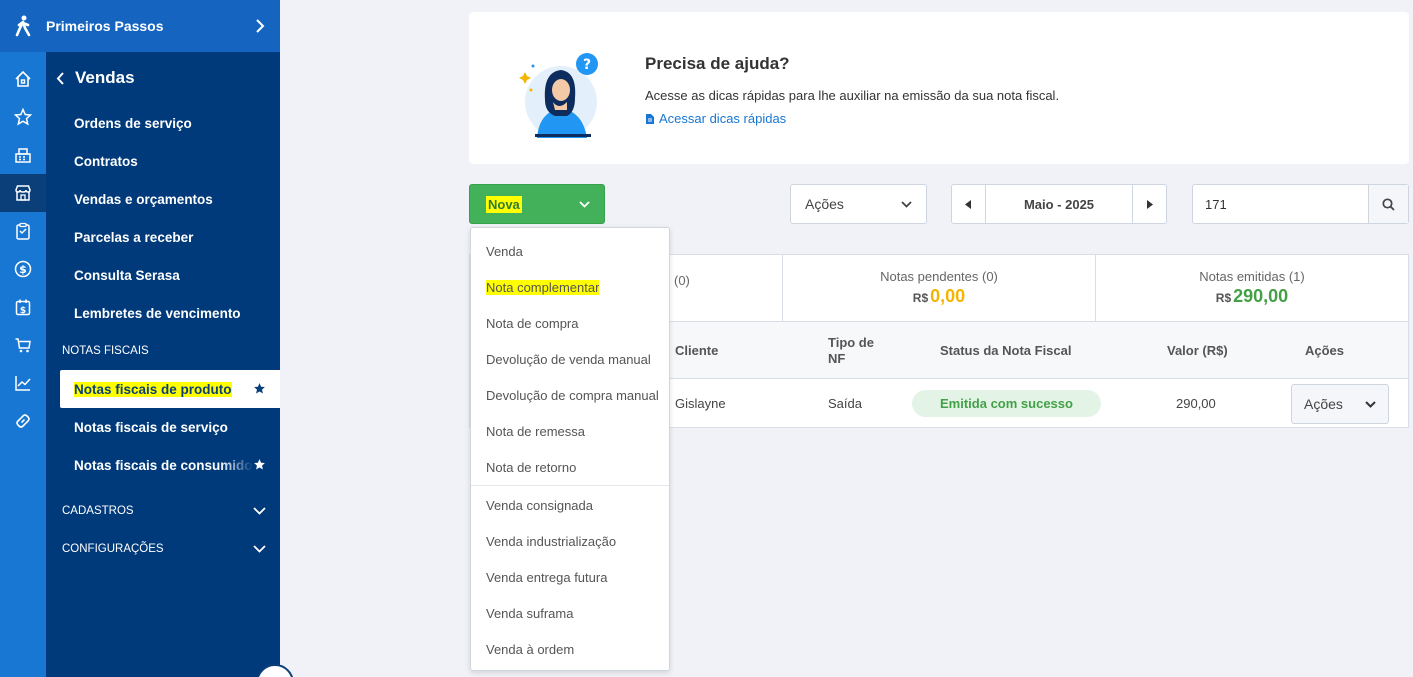 The width and height of the screenshot is (1413, 677). I want to click on sidebar-item-vendas-orcamentos: Vendas e orçamentos, so click(163, 199).